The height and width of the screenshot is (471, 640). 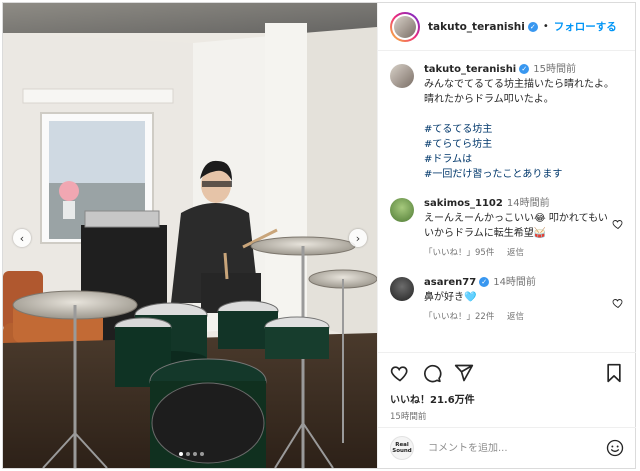 I want to click on post-actions: いいね！21.6万件 15時間前, so click(x=507, y=387).